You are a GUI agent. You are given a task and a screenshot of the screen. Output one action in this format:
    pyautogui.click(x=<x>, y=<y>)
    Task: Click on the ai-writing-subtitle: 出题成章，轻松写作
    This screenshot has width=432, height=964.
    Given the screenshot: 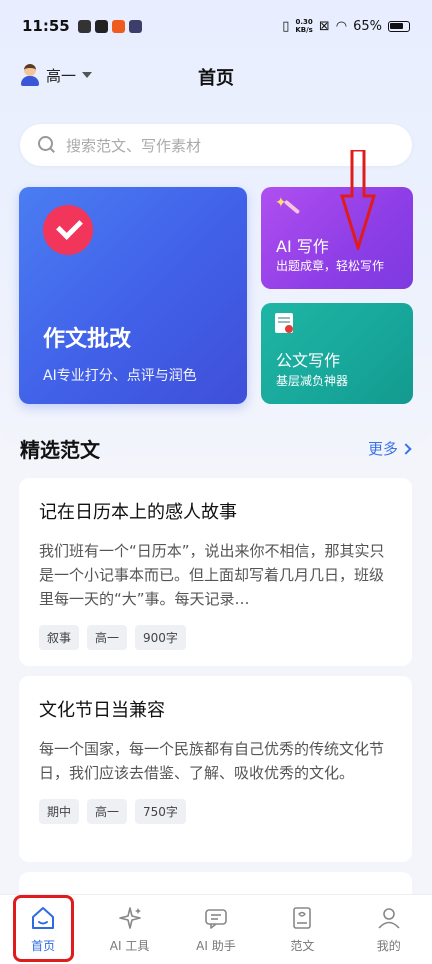 What is the action you would take?
    pyautogui.click(x=330, y=266)
    